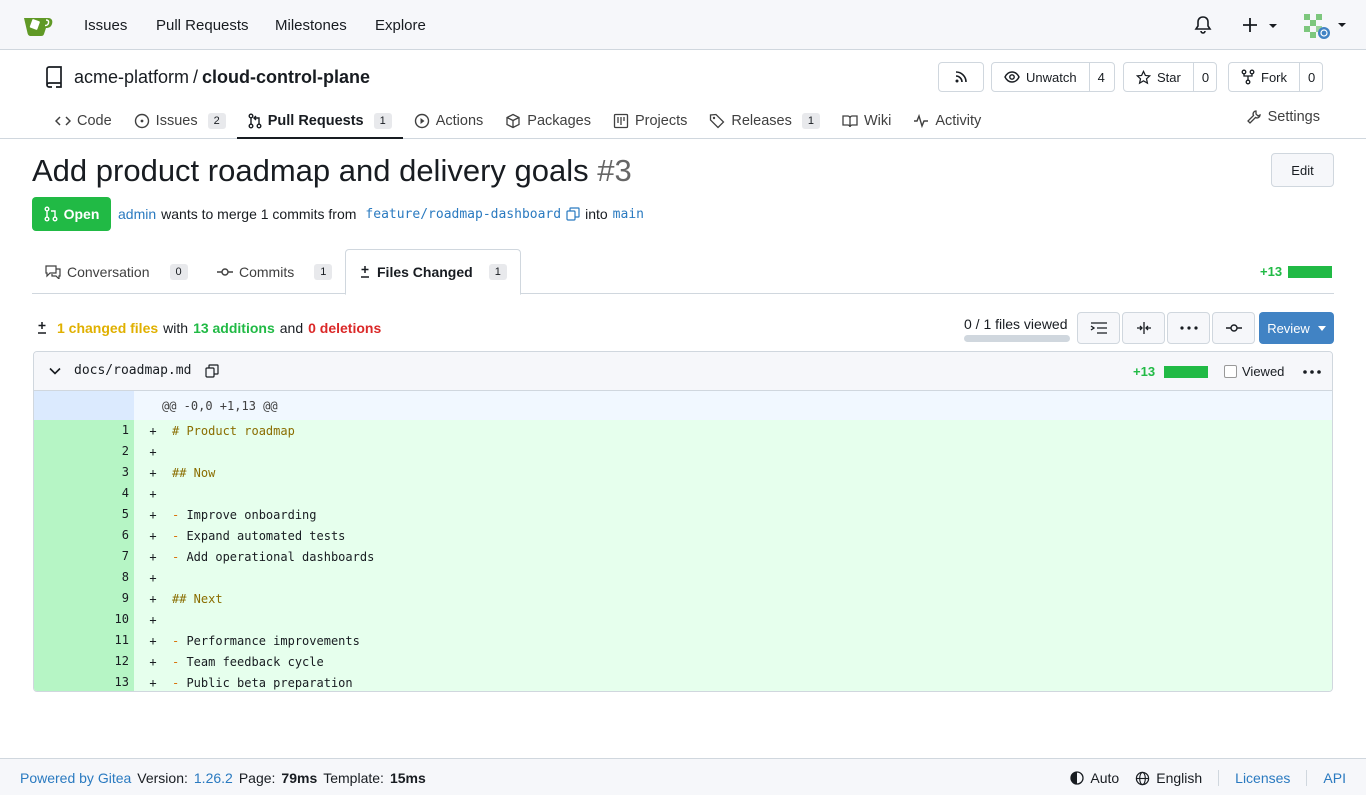 The height and width of the screenshot is (795, 1366). What do you see at coordinates (105, 25) in the screenshot?
I see `nav-issues: Issues` at bounding box center [105, 25].